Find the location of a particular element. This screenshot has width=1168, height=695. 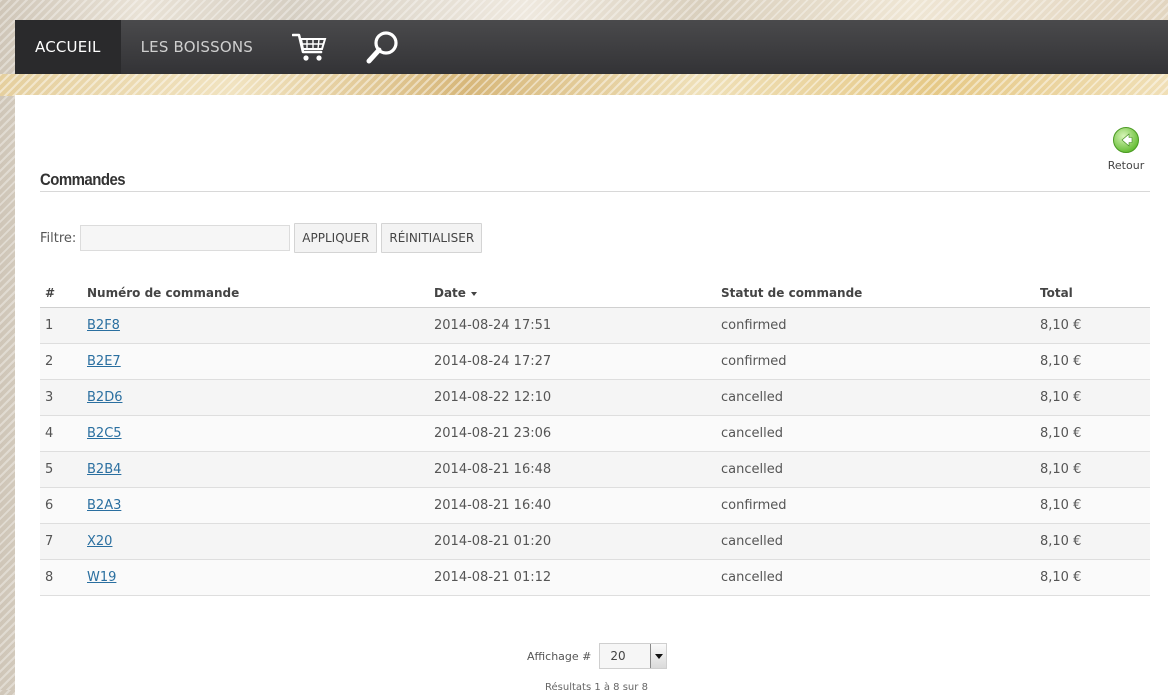

table-row: 8 W19 2014-08-21 01:12 cancelled 8,10 € is located at coordinates (595, 577).